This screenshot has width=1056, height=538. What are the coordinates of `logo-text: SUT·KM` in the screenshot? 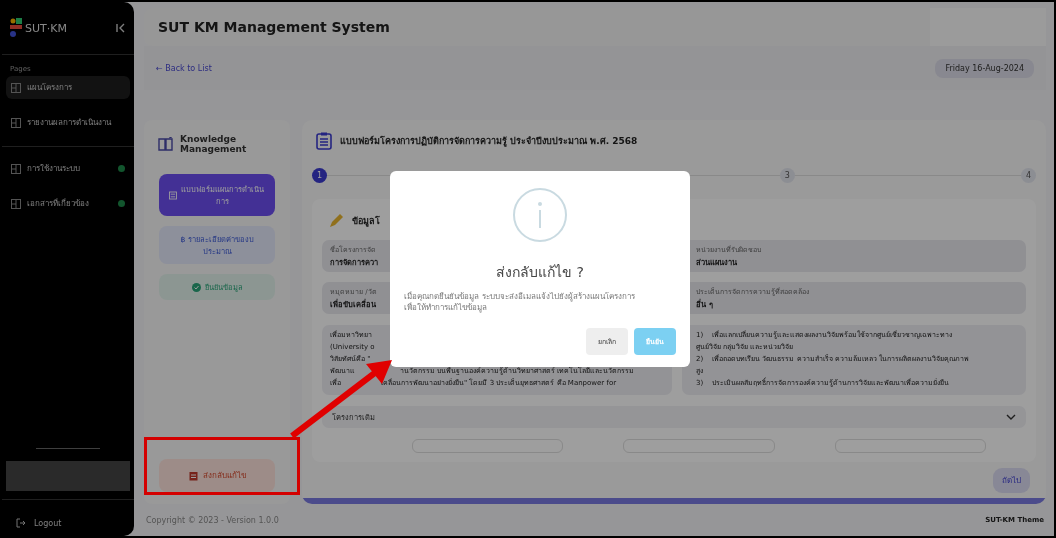 It's located at (46, 28).